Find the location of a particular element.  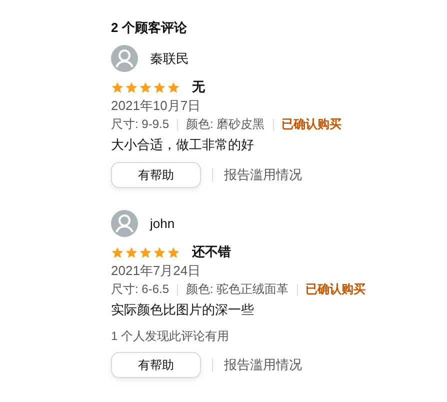

review-title: 无 is located at coordinates (198, 87).